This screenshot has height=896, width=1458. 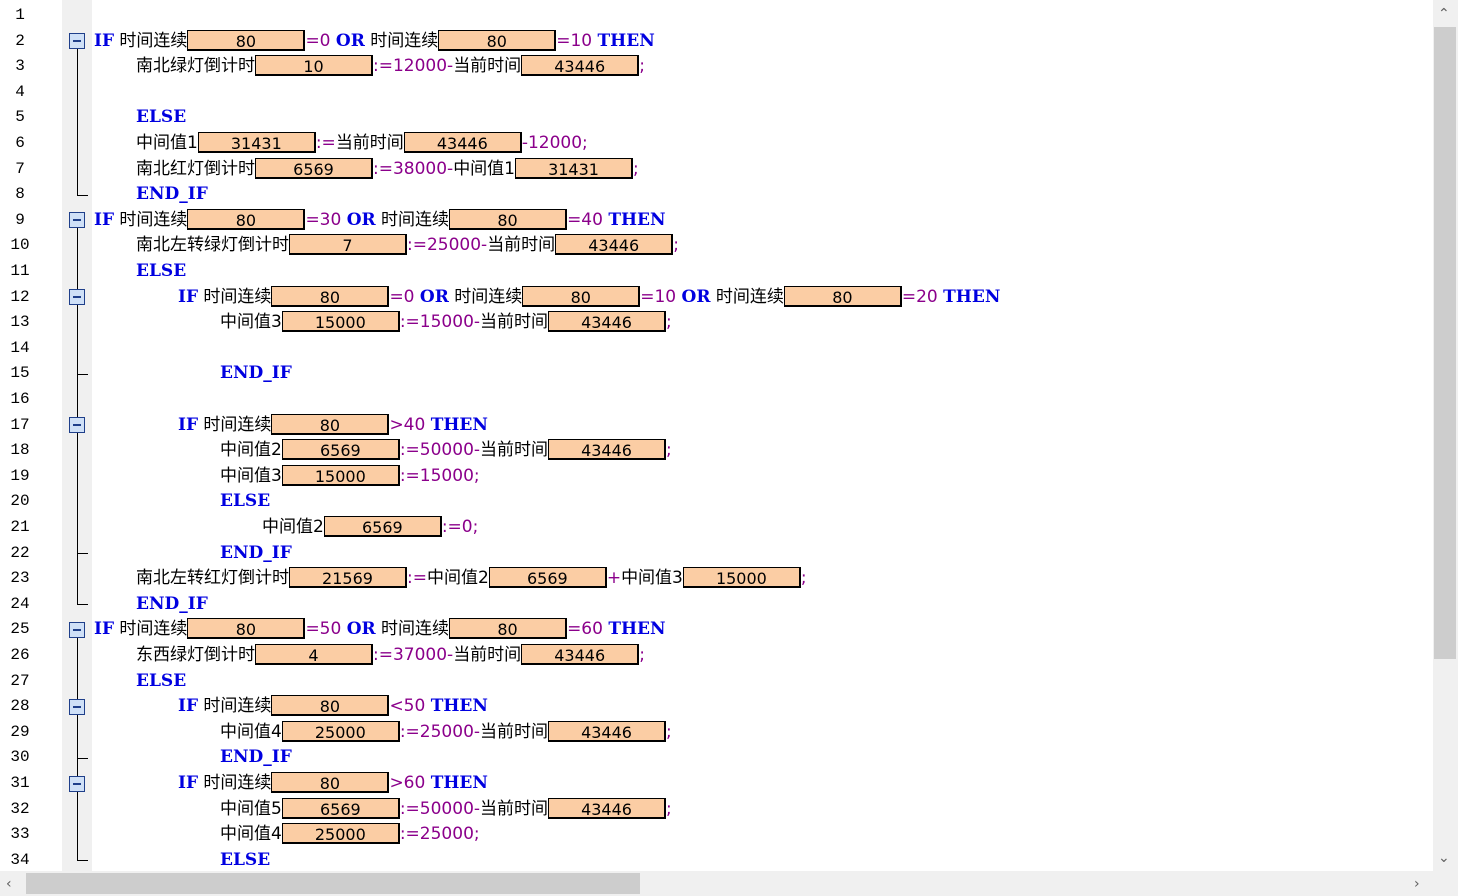 I want to click on operator-text: ;, so click(x=636, y=168).